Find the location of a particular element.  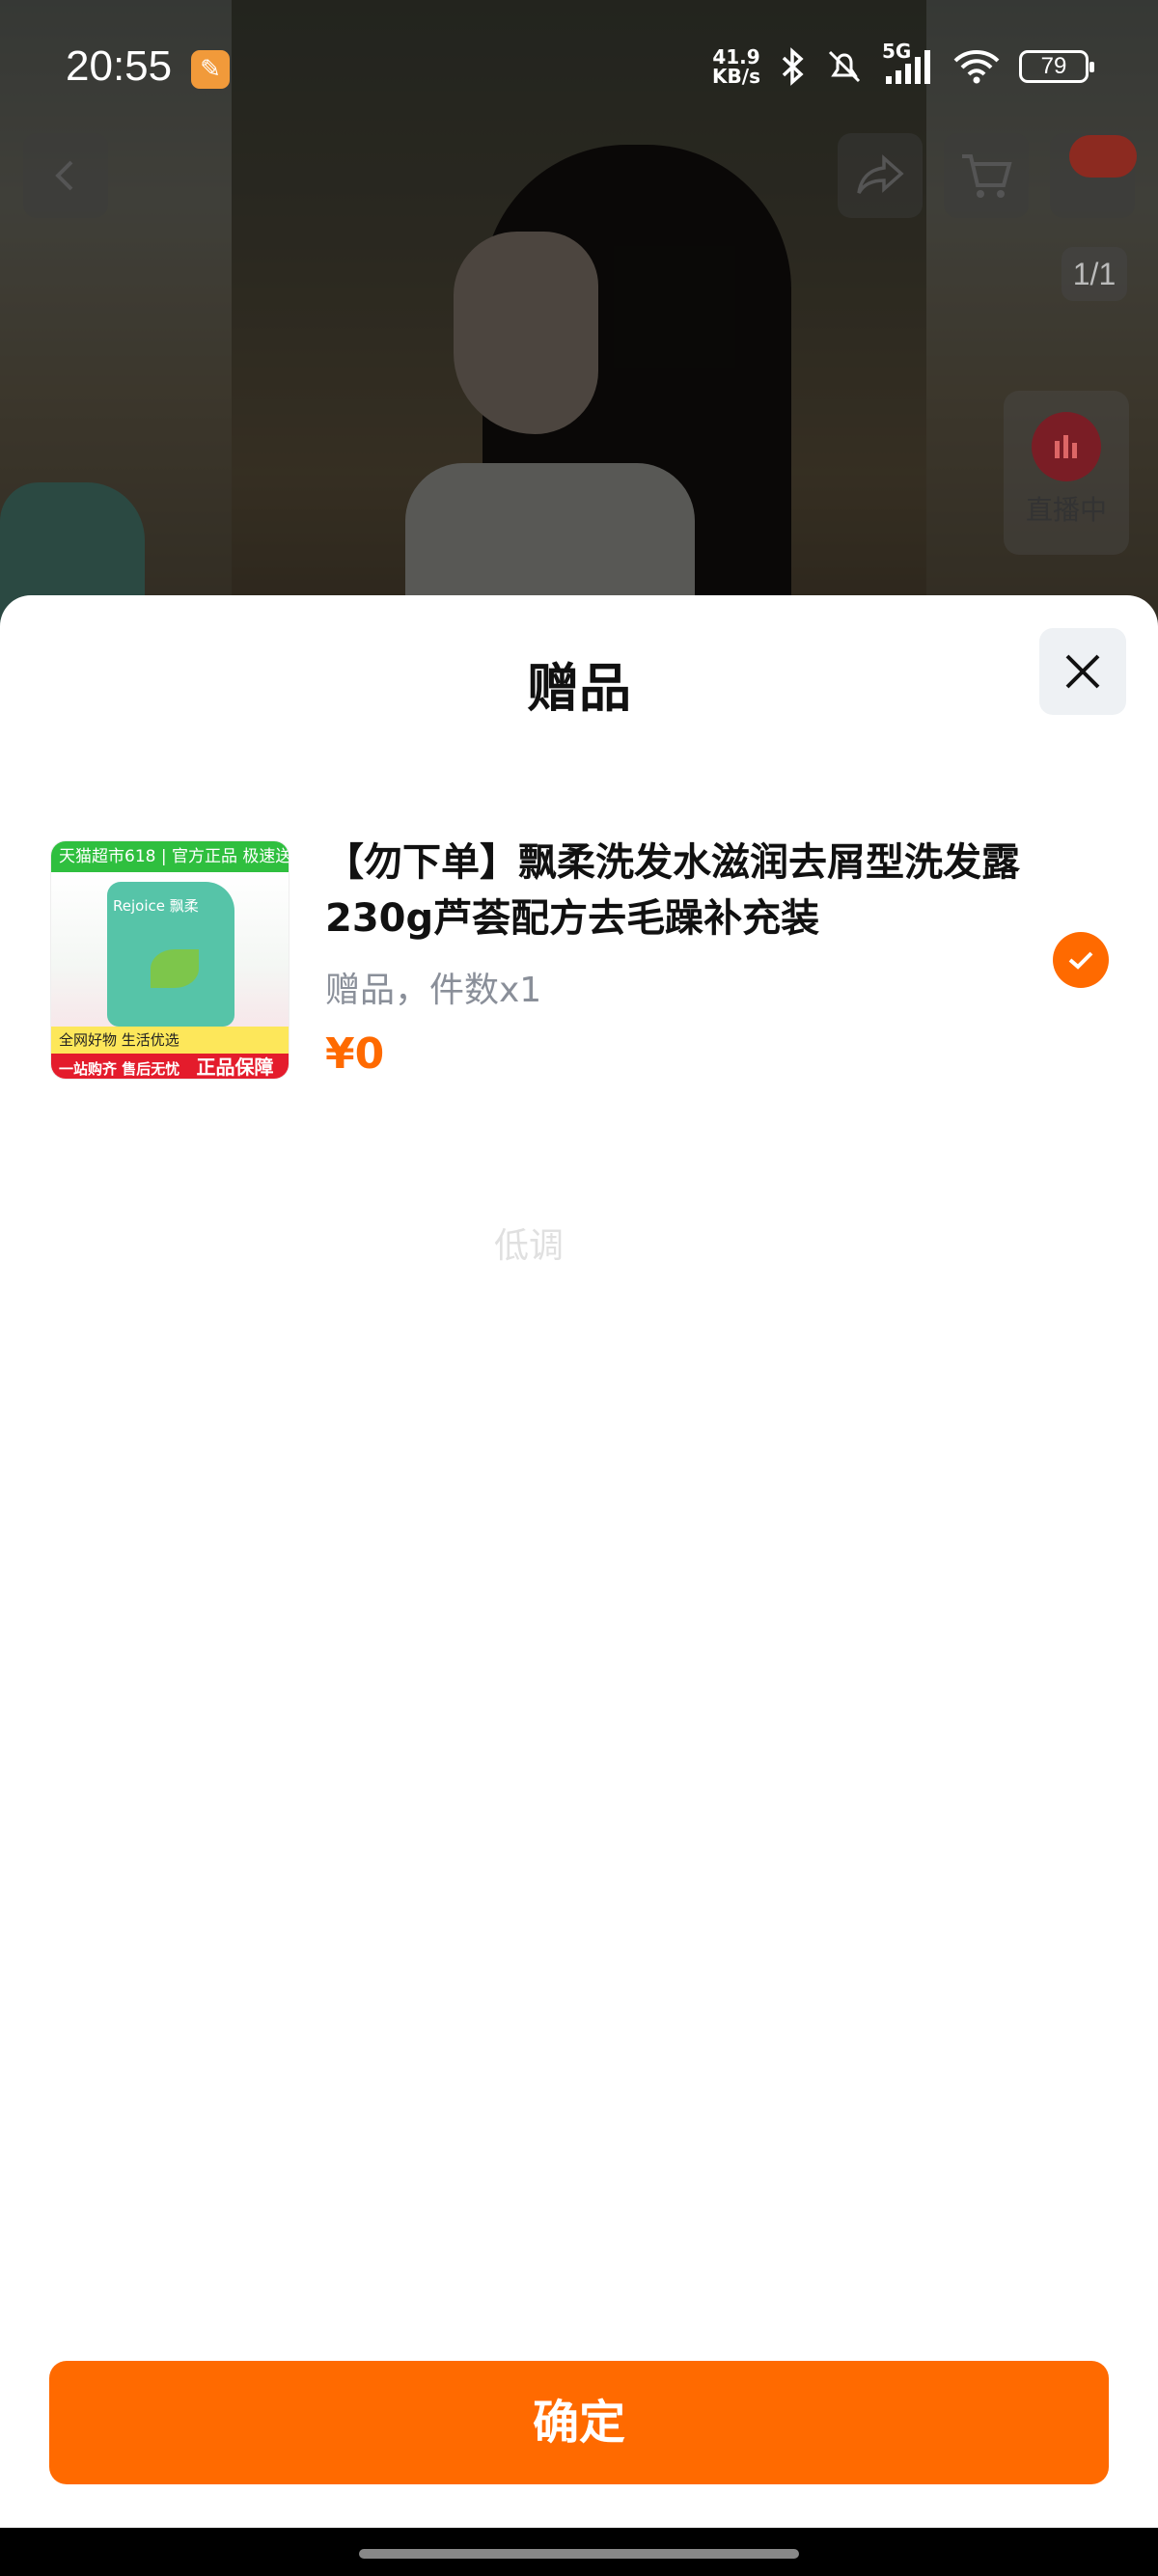

battery-indicator: 79 is located at coordinates (1056, 66).